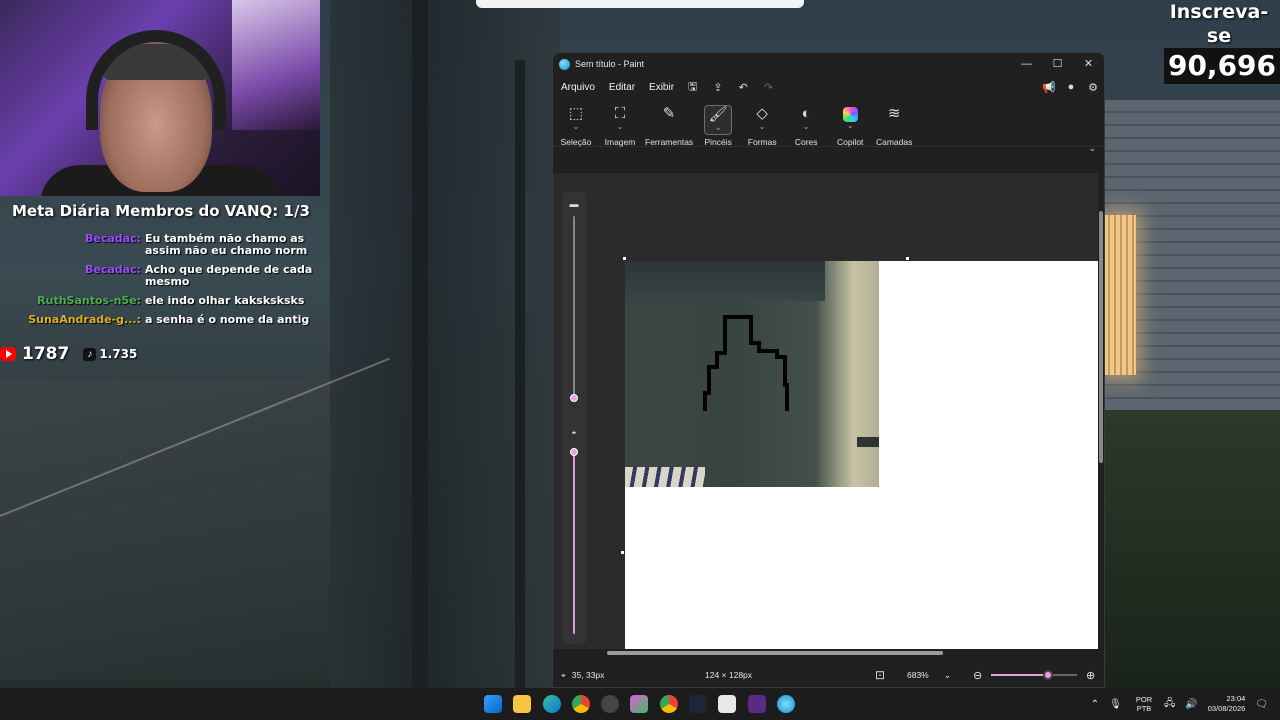  What do you see at coordinates (620, 120) in the screenshot?
I see `image-icon: ⛶ ⌄` at bounding box center [620, 120].